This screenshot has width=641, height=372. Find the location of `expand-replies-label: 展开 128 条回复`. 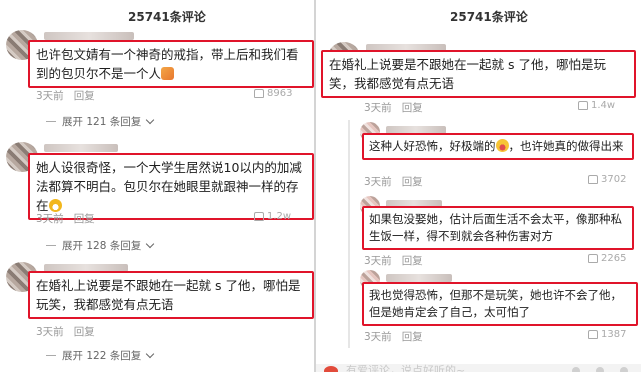

expand-replies-label: 展开 128 条回复 is located at coordinates (102, 246).